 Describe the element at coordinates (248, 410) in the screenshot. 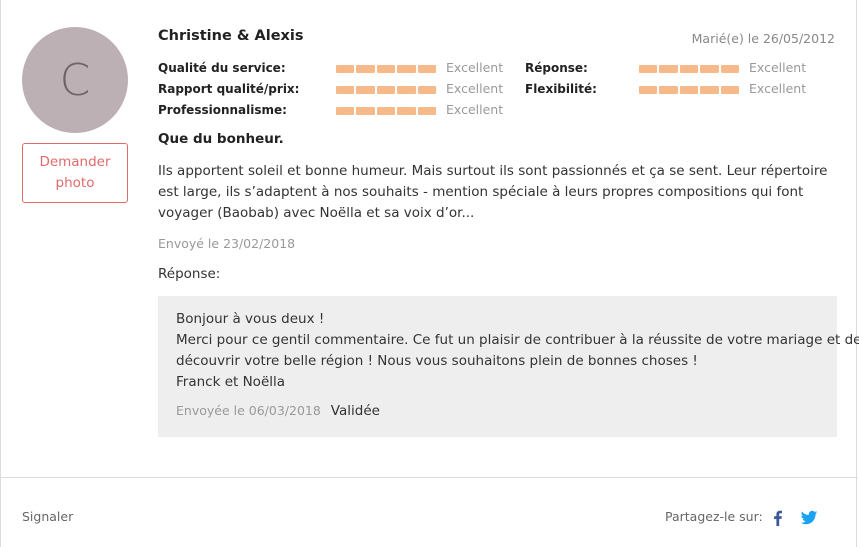

I see `reply-date: Envoyée le 06/03/2018` at that location.